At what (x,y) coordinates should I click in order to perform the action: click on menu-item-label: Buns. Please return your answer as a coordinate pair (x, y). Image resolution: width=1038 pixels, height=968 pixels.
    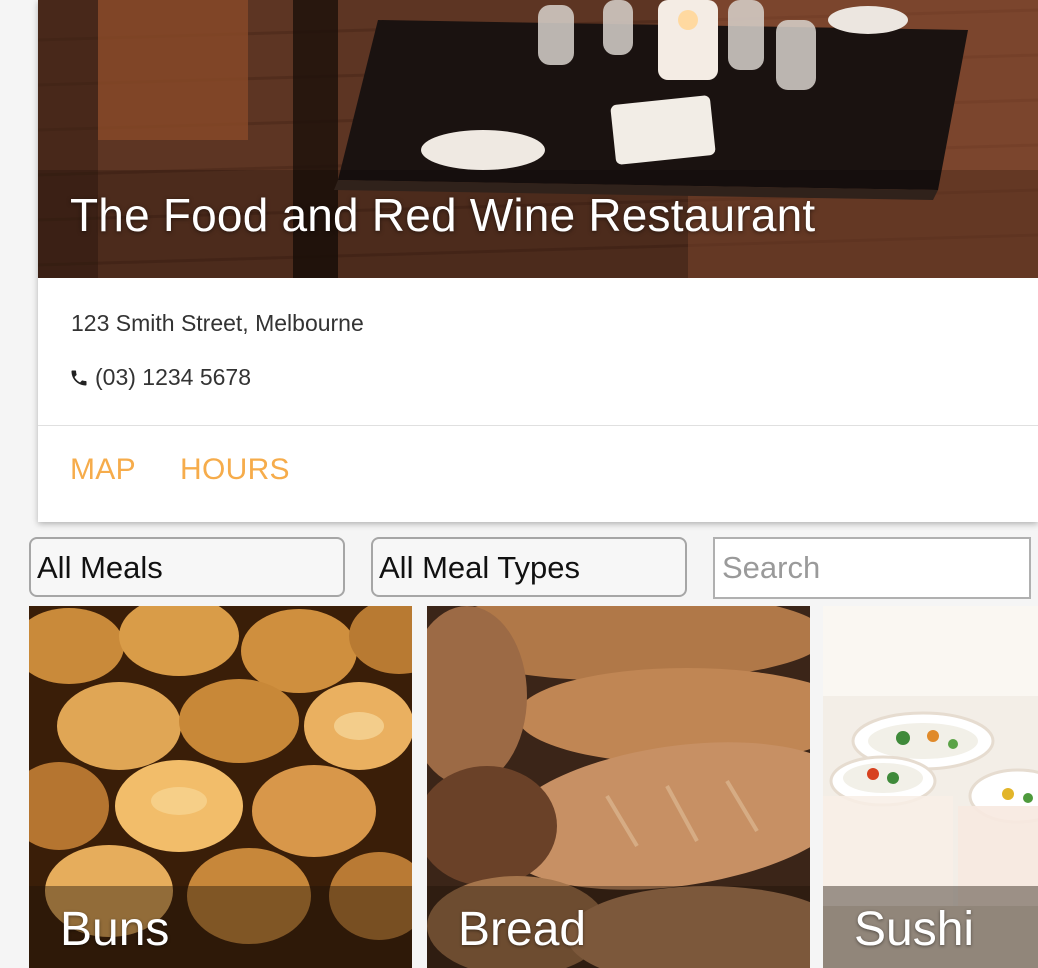
    Looking at the image, I should click on (115, 929).